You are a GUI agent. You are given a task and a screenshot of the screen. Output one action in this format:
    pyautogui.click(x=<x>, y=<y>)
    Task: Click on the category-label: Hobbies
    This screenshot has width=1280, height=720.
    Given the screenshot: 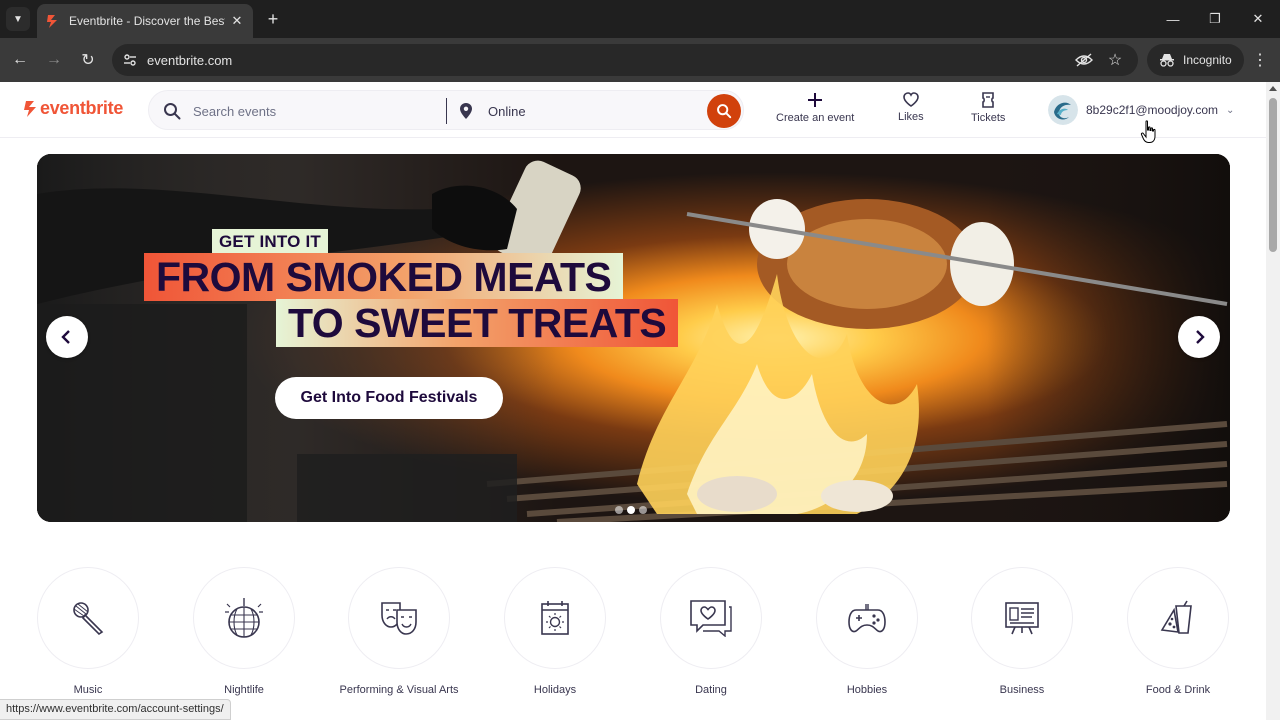 What is the action you would take?
    pyautogui.click(x=867, y=690)
    